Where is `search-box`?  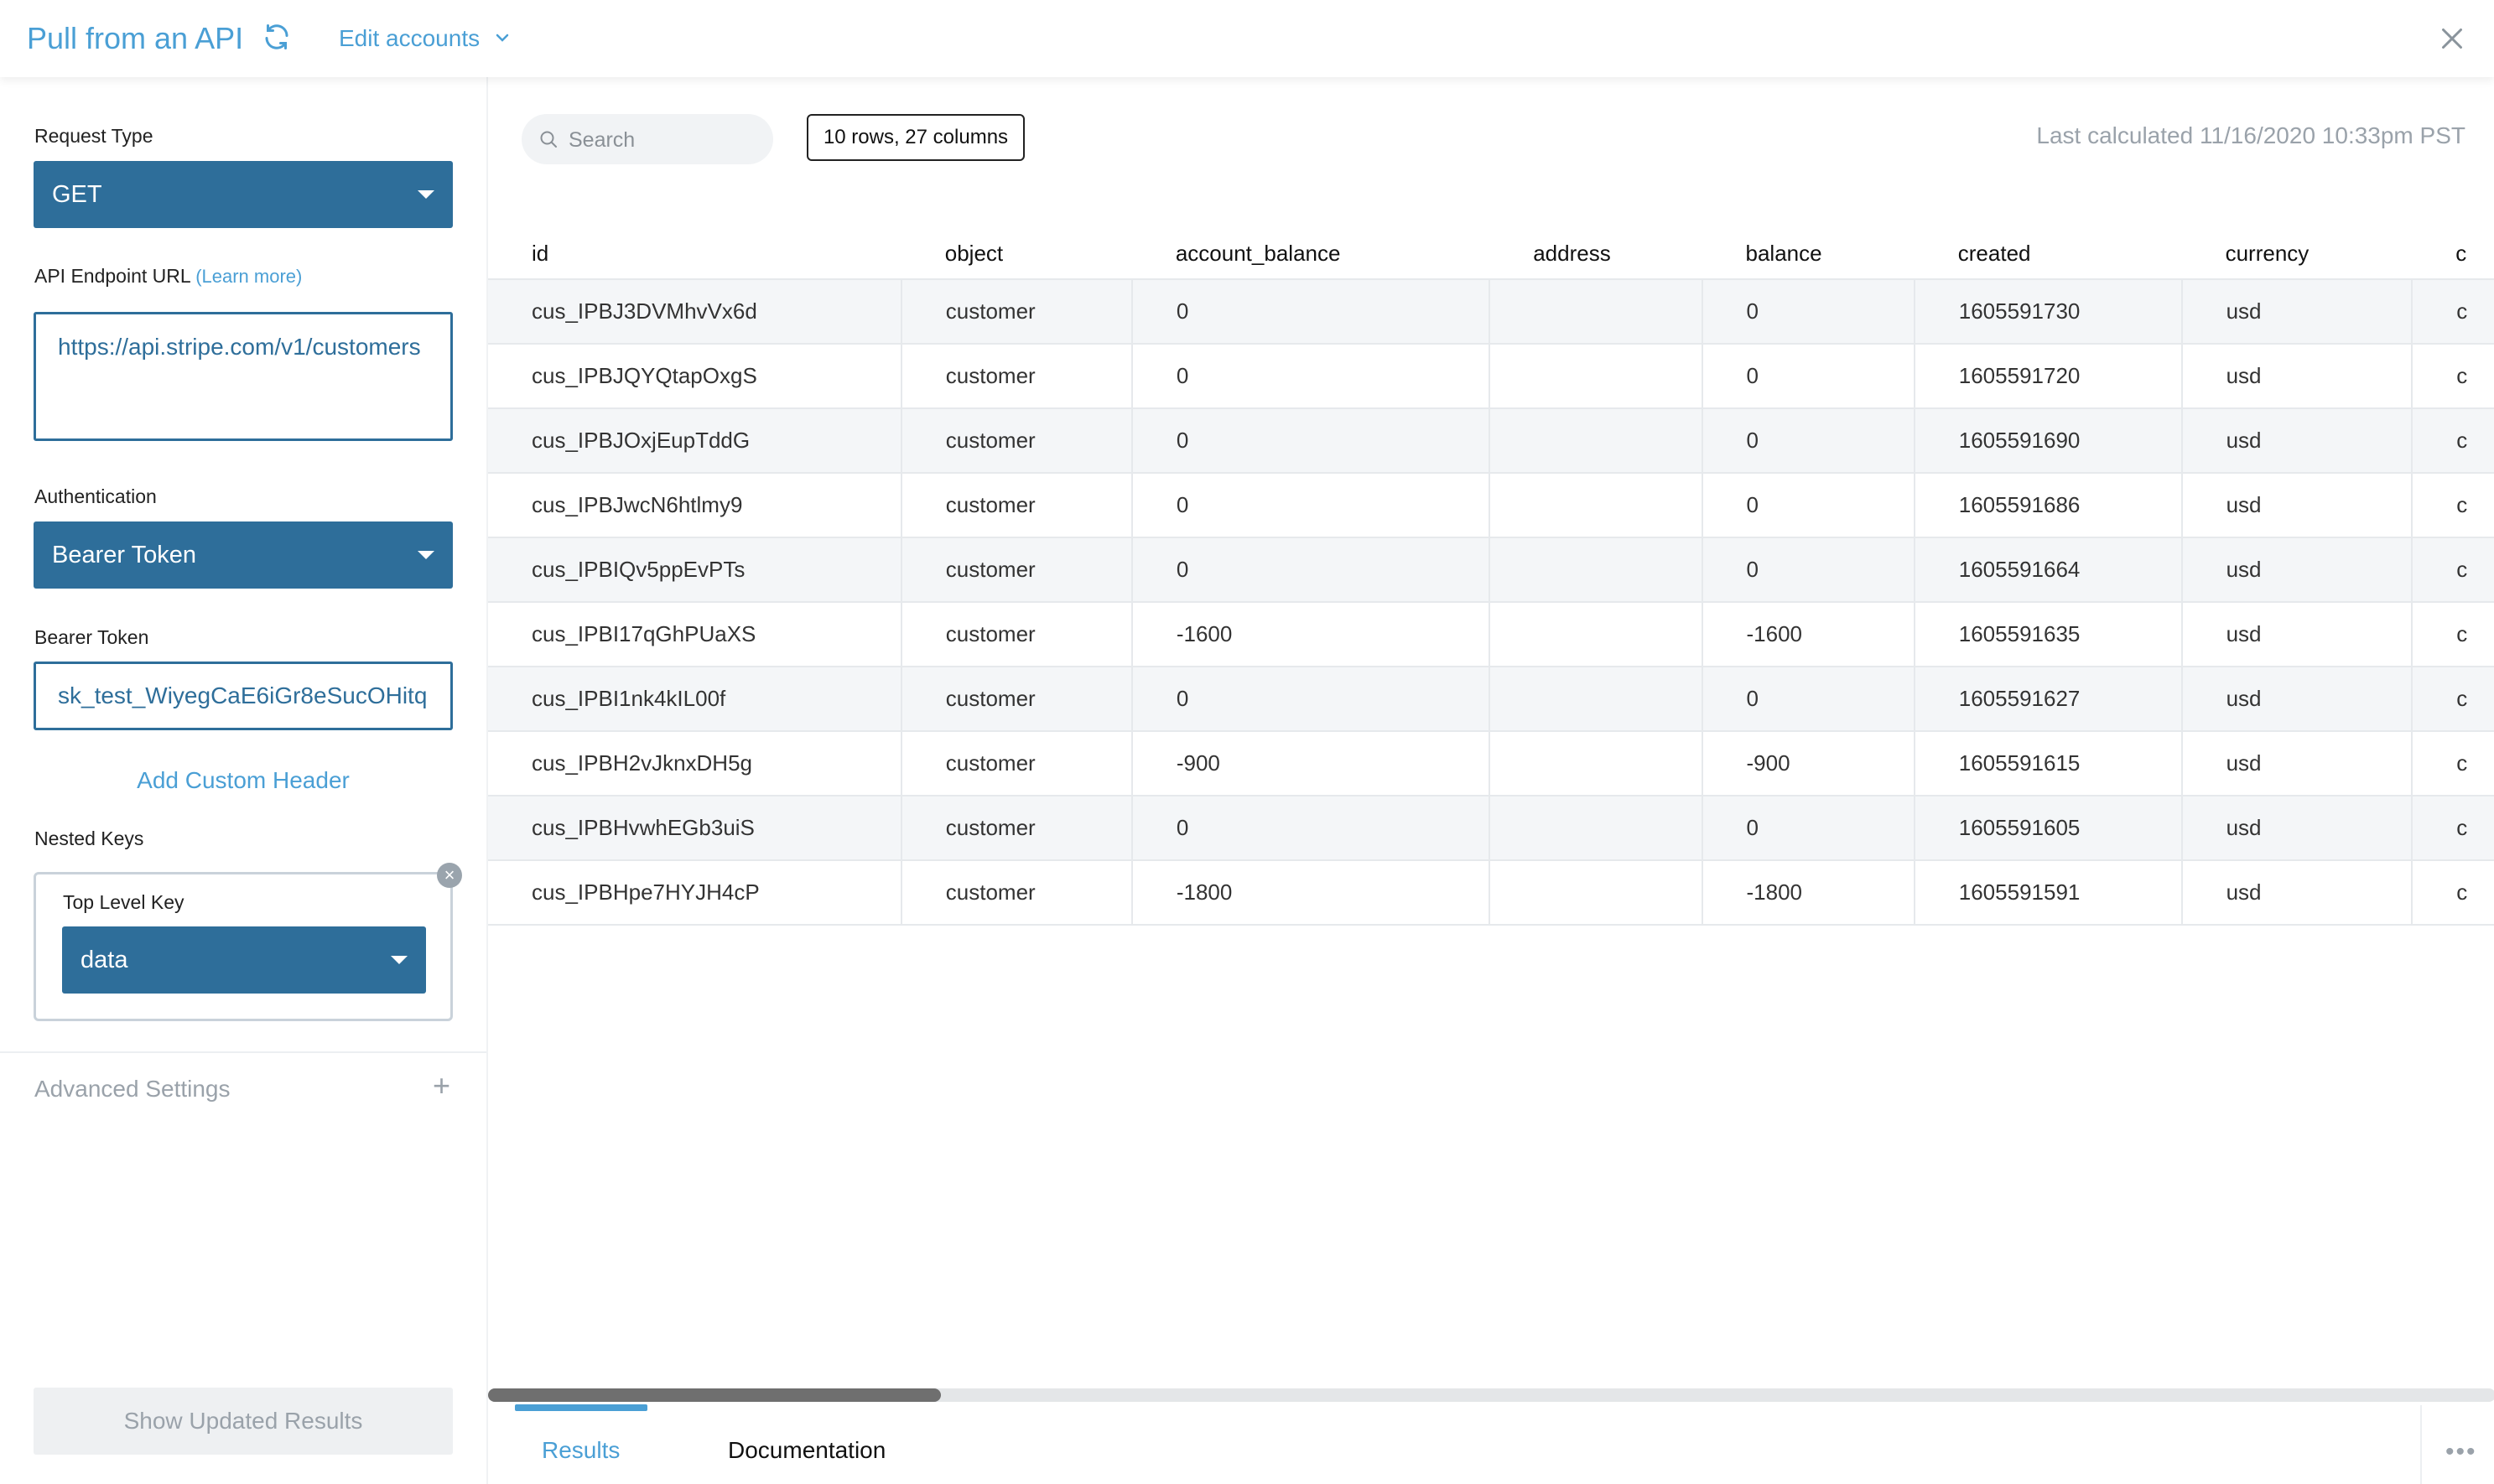
search-box is located at coordinates (647, 140).